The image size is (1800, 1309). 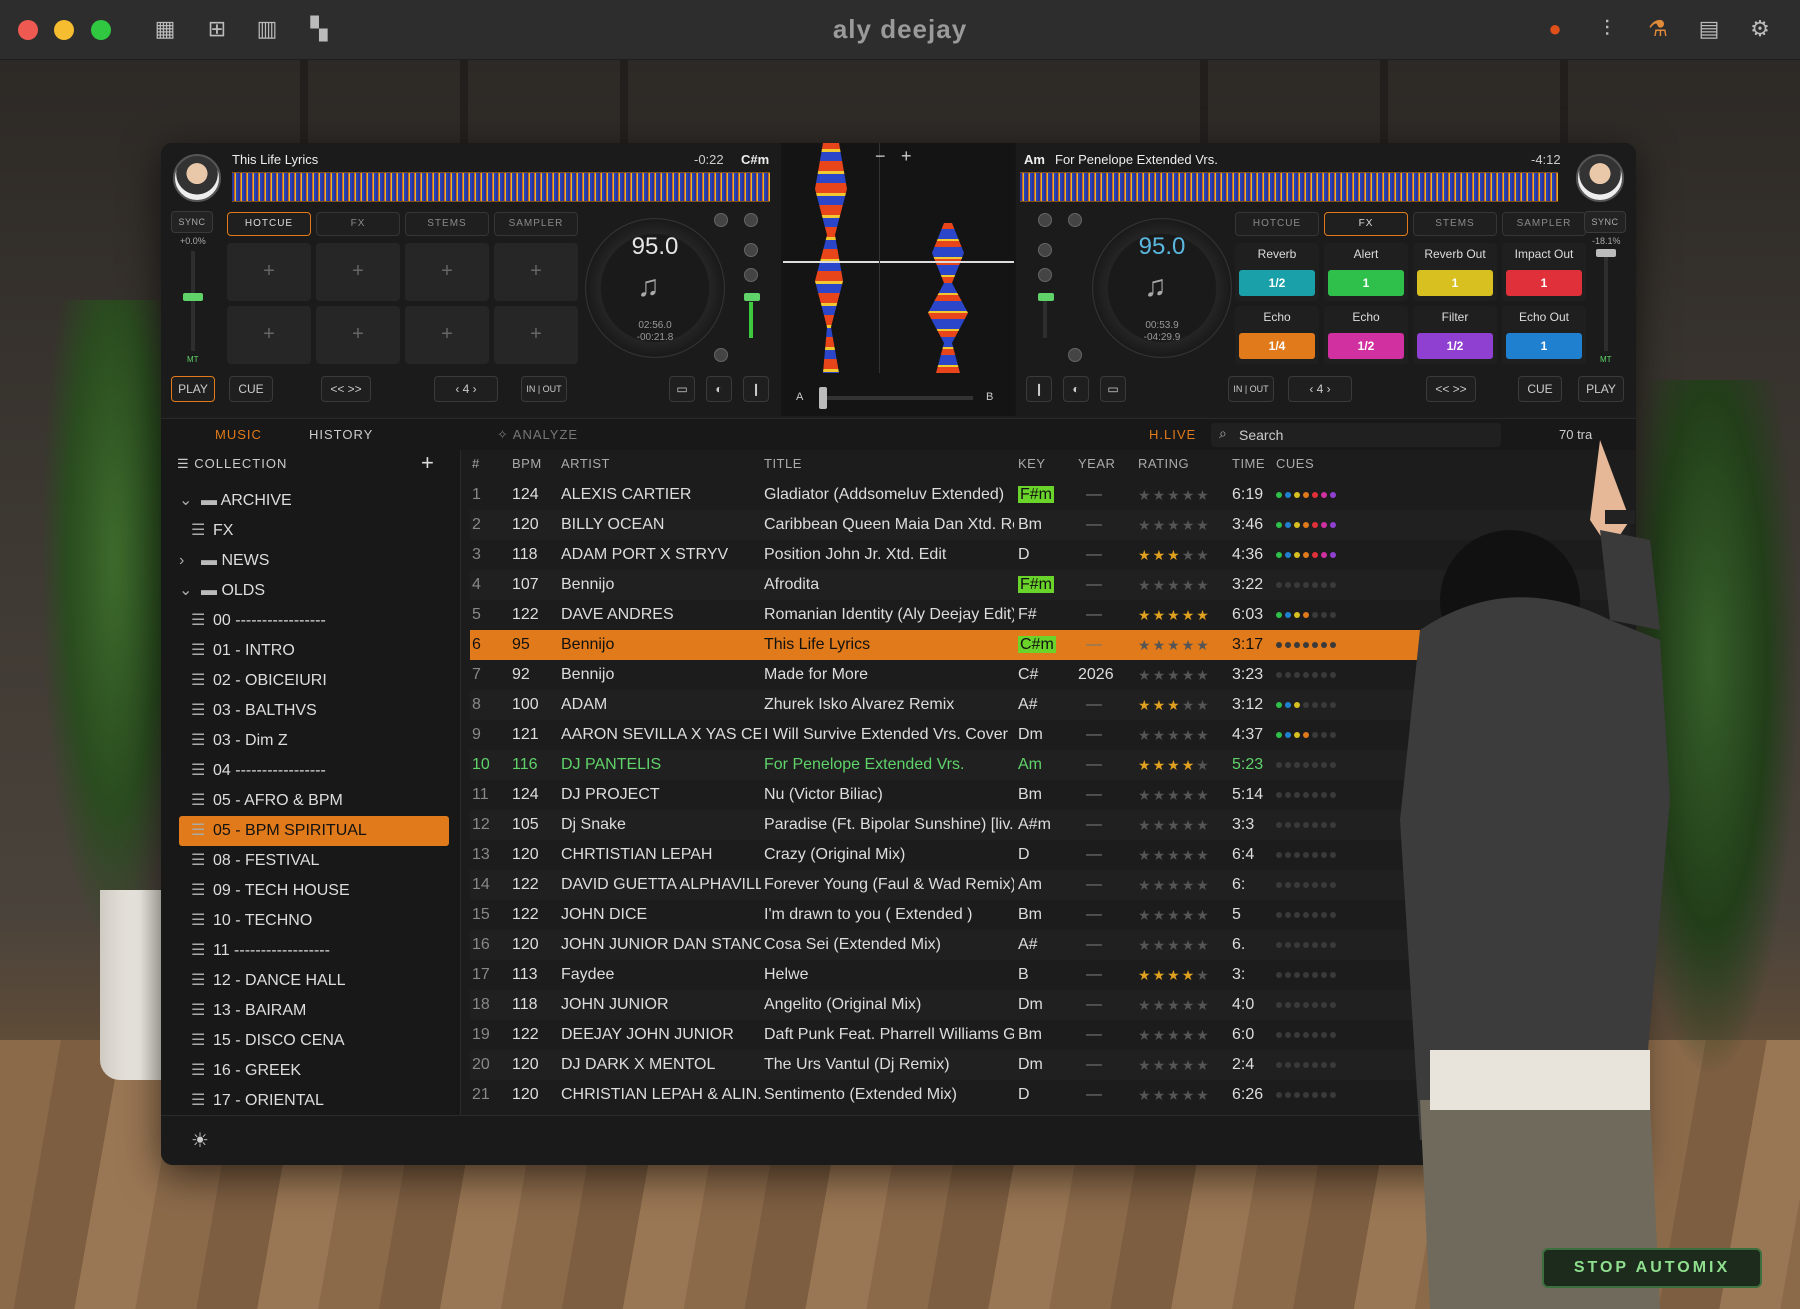 I want to click on fx-pad-4: Impact Out 1, so click(x=1544, y=272).